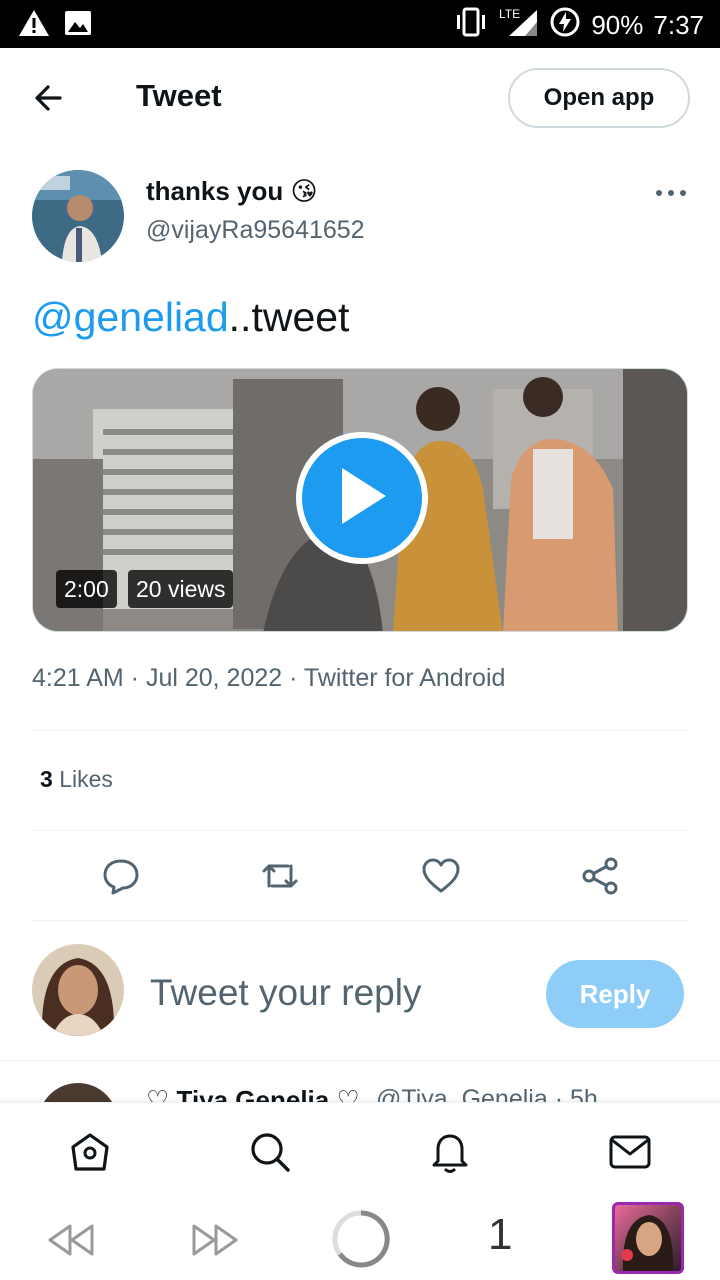  Describe the element at coordinates (671, 193) in the screenshot. I see `more-options-icon` at that location.